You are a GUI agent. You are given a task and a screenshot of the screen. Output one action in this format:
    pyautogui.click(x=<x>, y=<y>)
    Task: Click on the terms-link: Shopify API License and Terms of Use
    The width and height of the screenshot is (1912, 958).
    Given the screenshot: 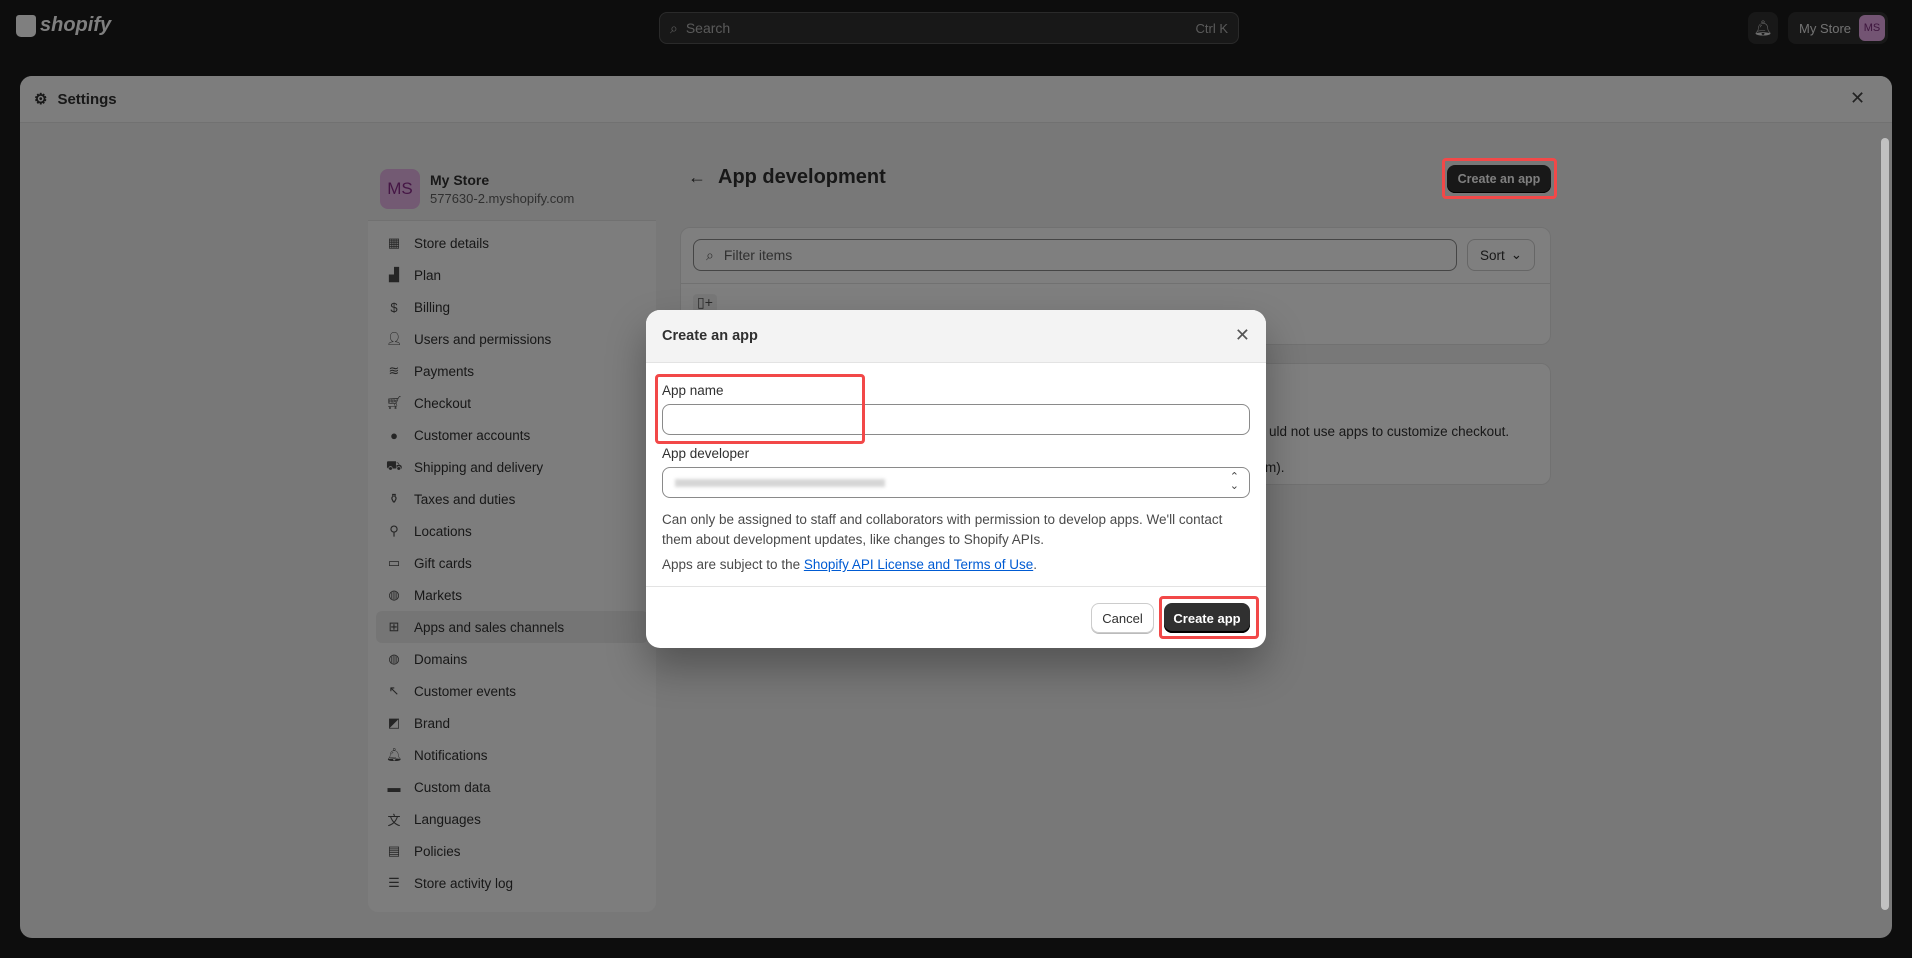 What is the action you would take?
    pyautogui.click(x=918, y=564)
    